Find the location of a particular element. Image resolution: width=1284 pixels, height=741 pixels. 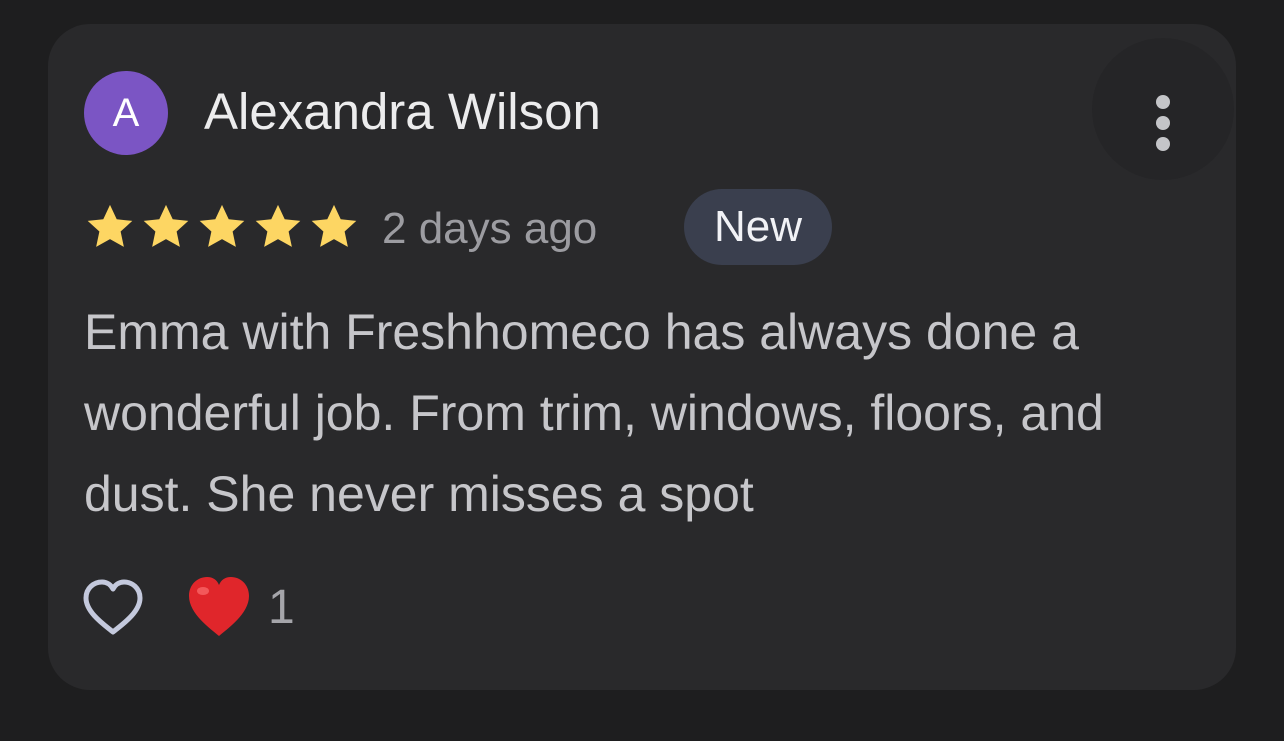

review-date: 2 days ago is located at coordinates (490, 228).